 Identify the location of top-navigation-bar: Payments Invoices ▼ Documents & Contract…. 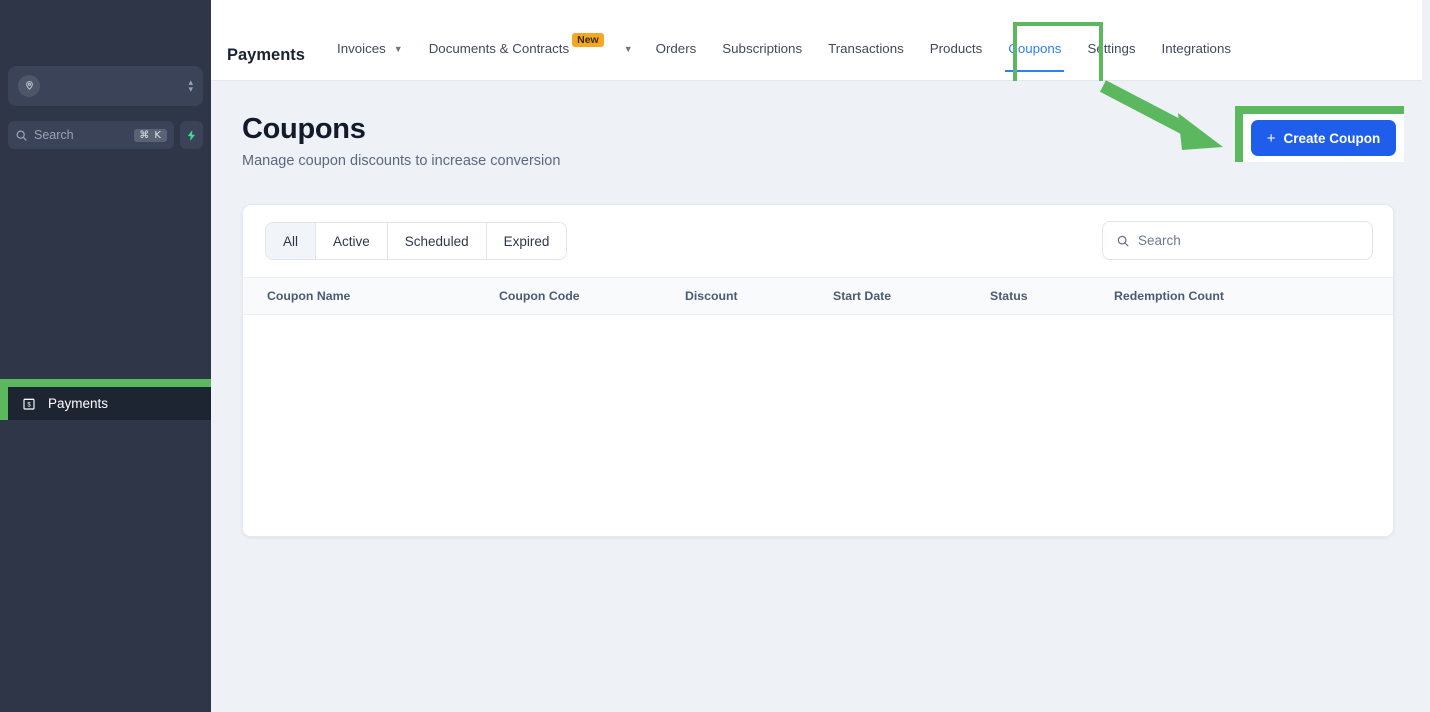
(816, 40).